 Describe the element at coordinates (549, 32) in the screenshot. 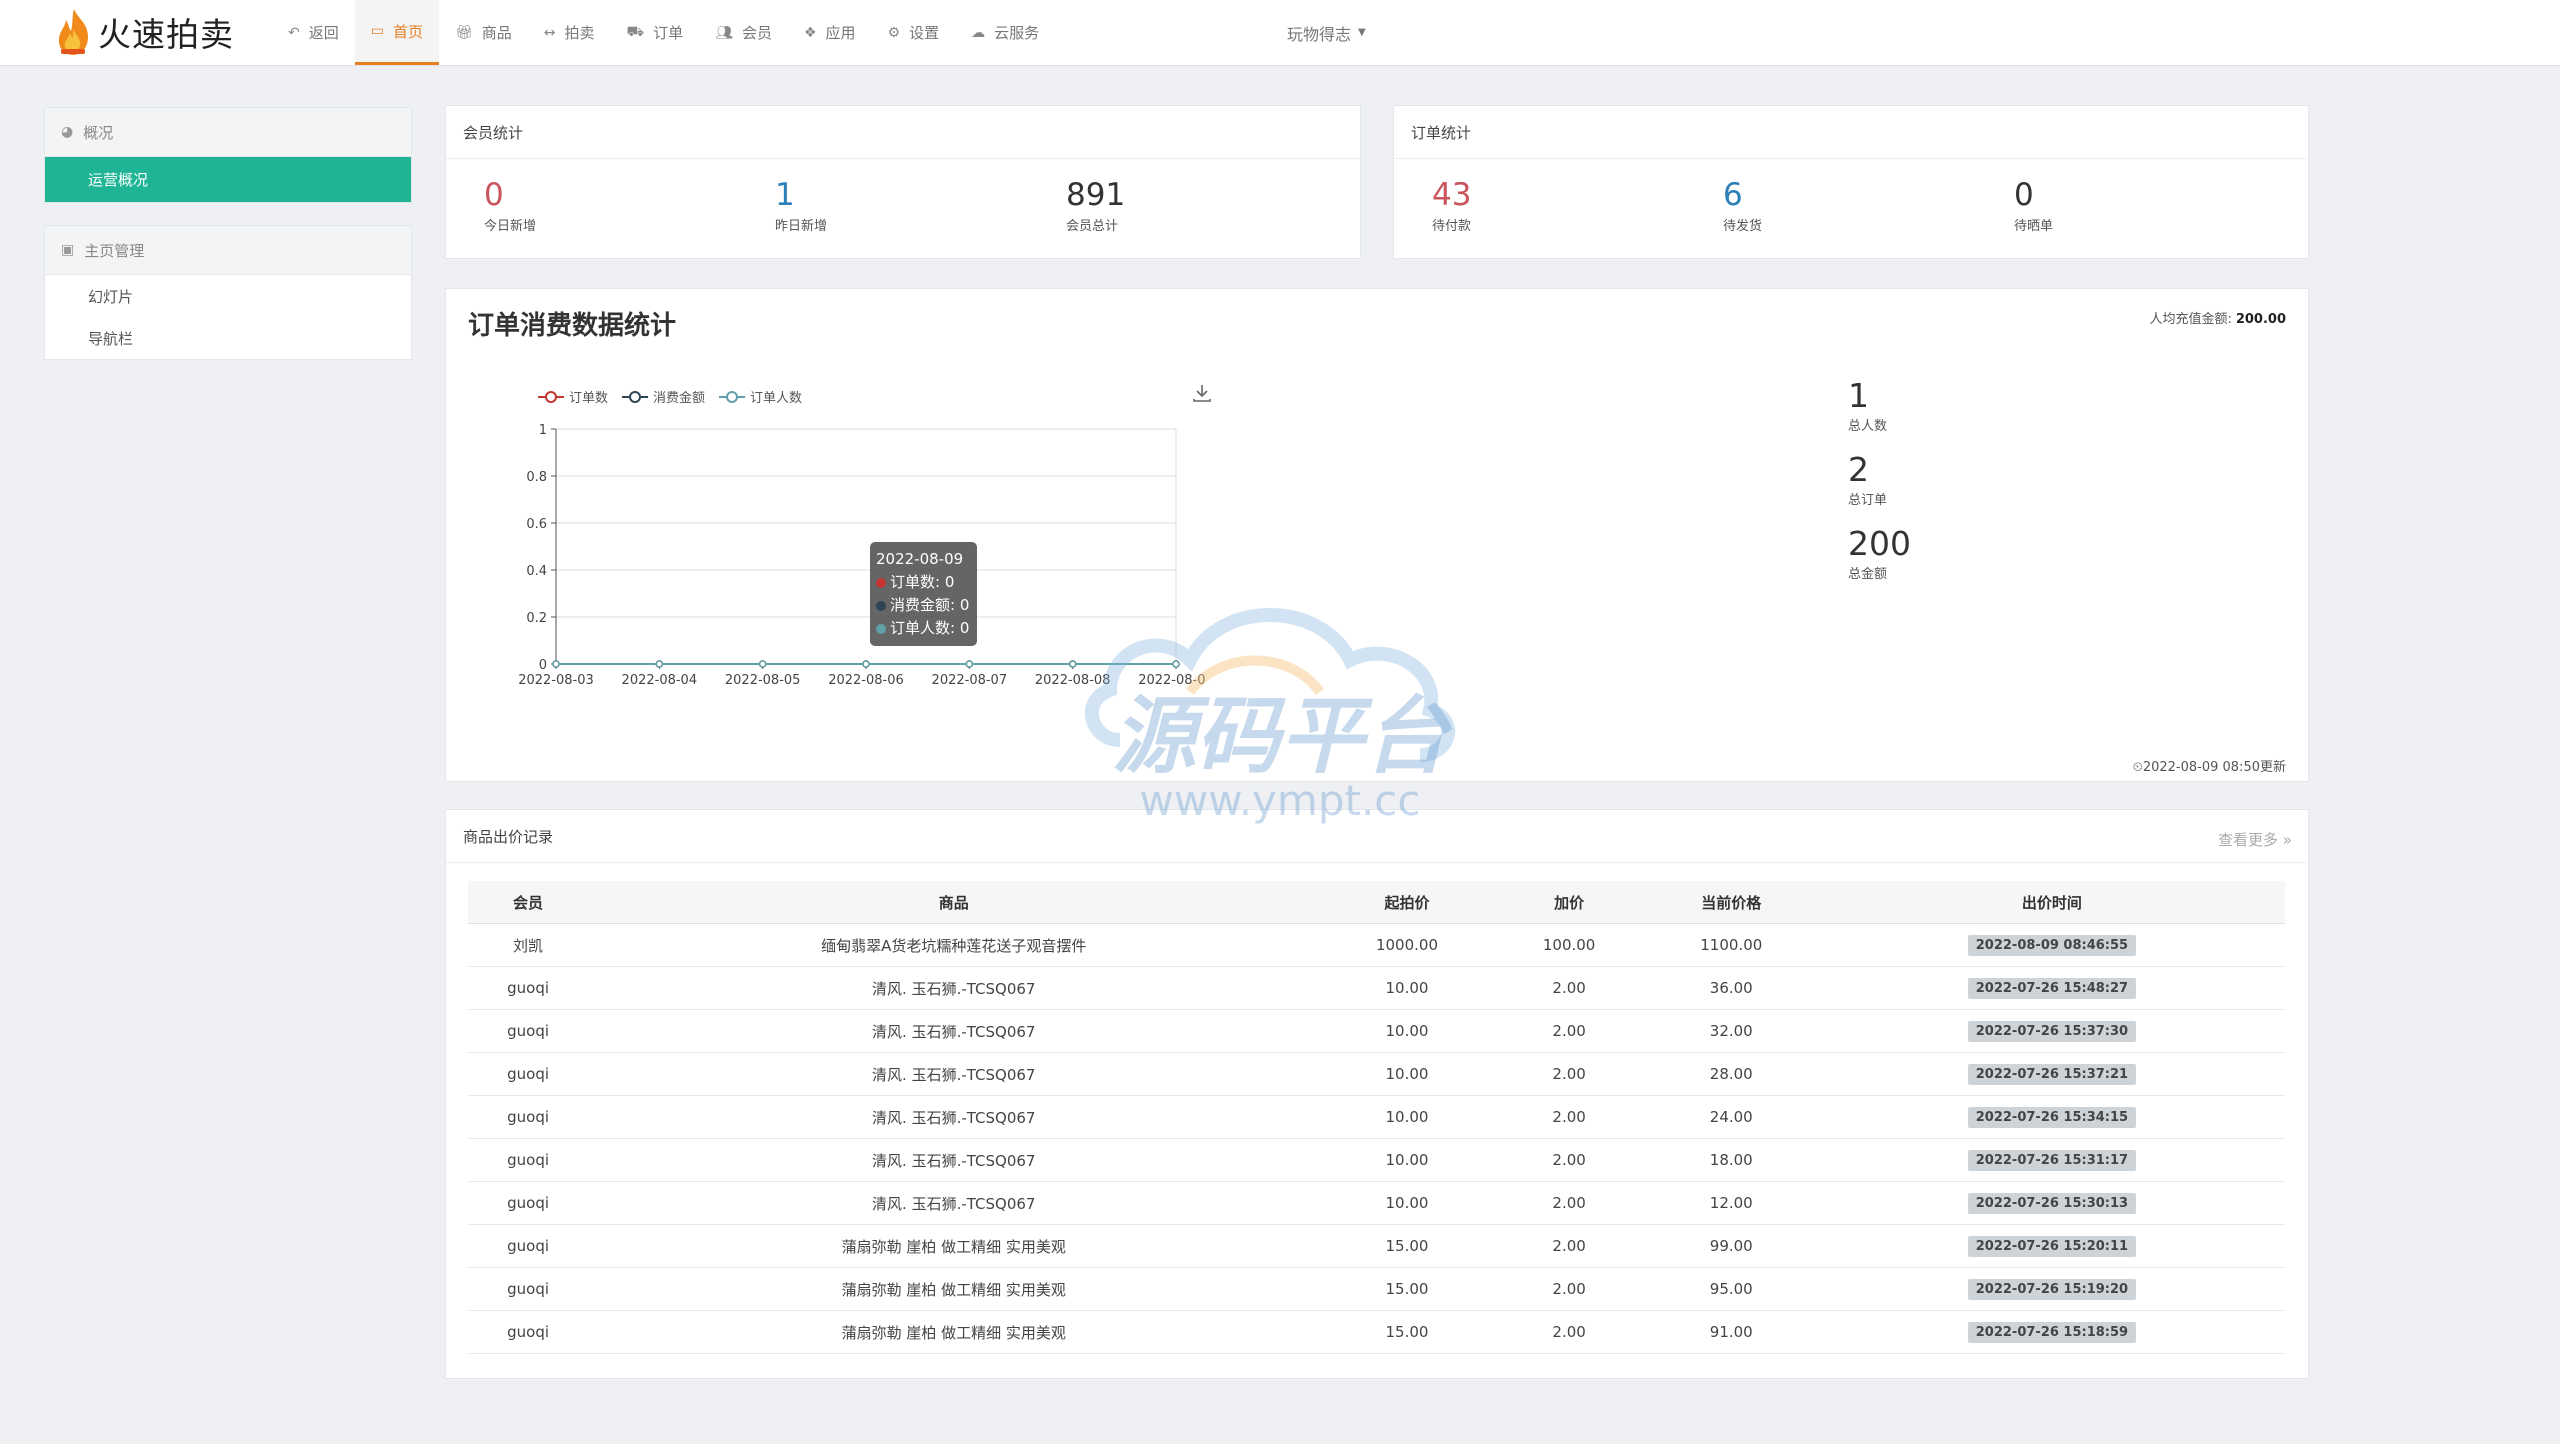

I see `arrows-h-icon: ↔` at that location.